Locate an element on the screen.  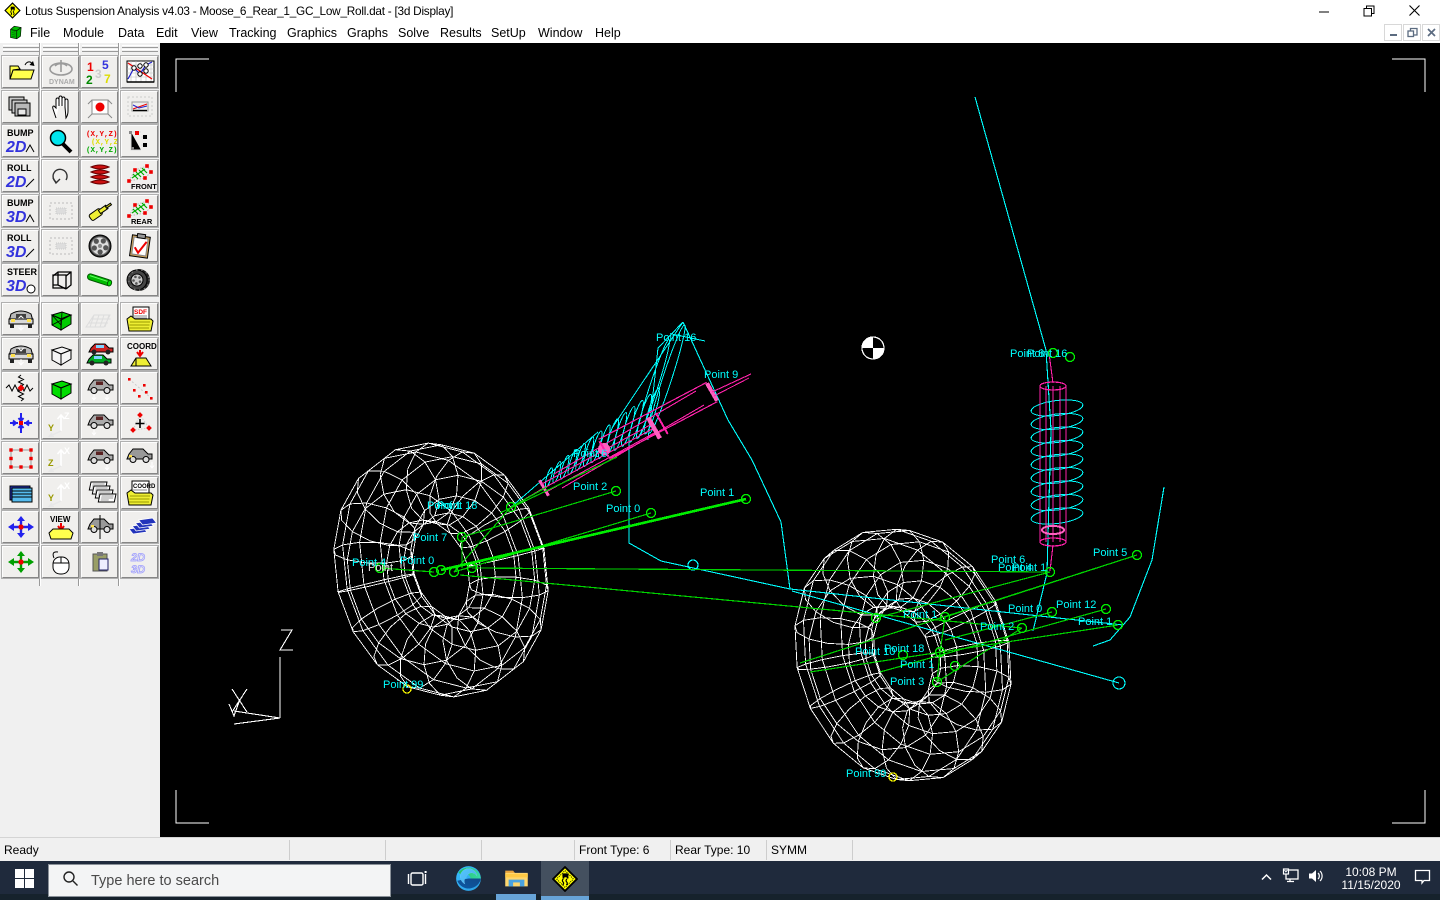
svg-text: Point is located at coordinates (380, 568).